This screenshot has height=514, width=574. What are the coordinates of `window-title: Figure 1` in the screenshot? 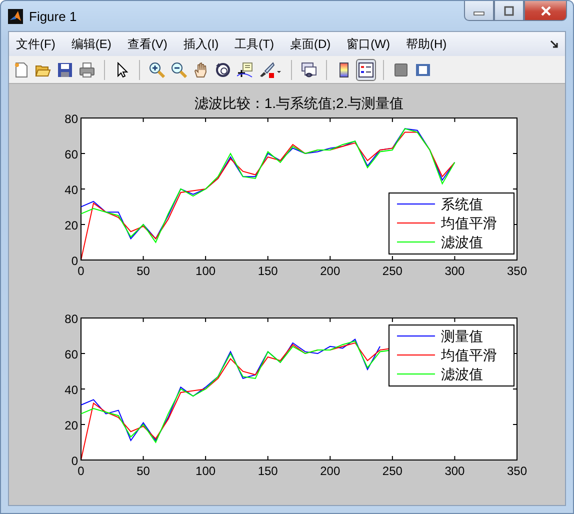 It's located at (53, 16).